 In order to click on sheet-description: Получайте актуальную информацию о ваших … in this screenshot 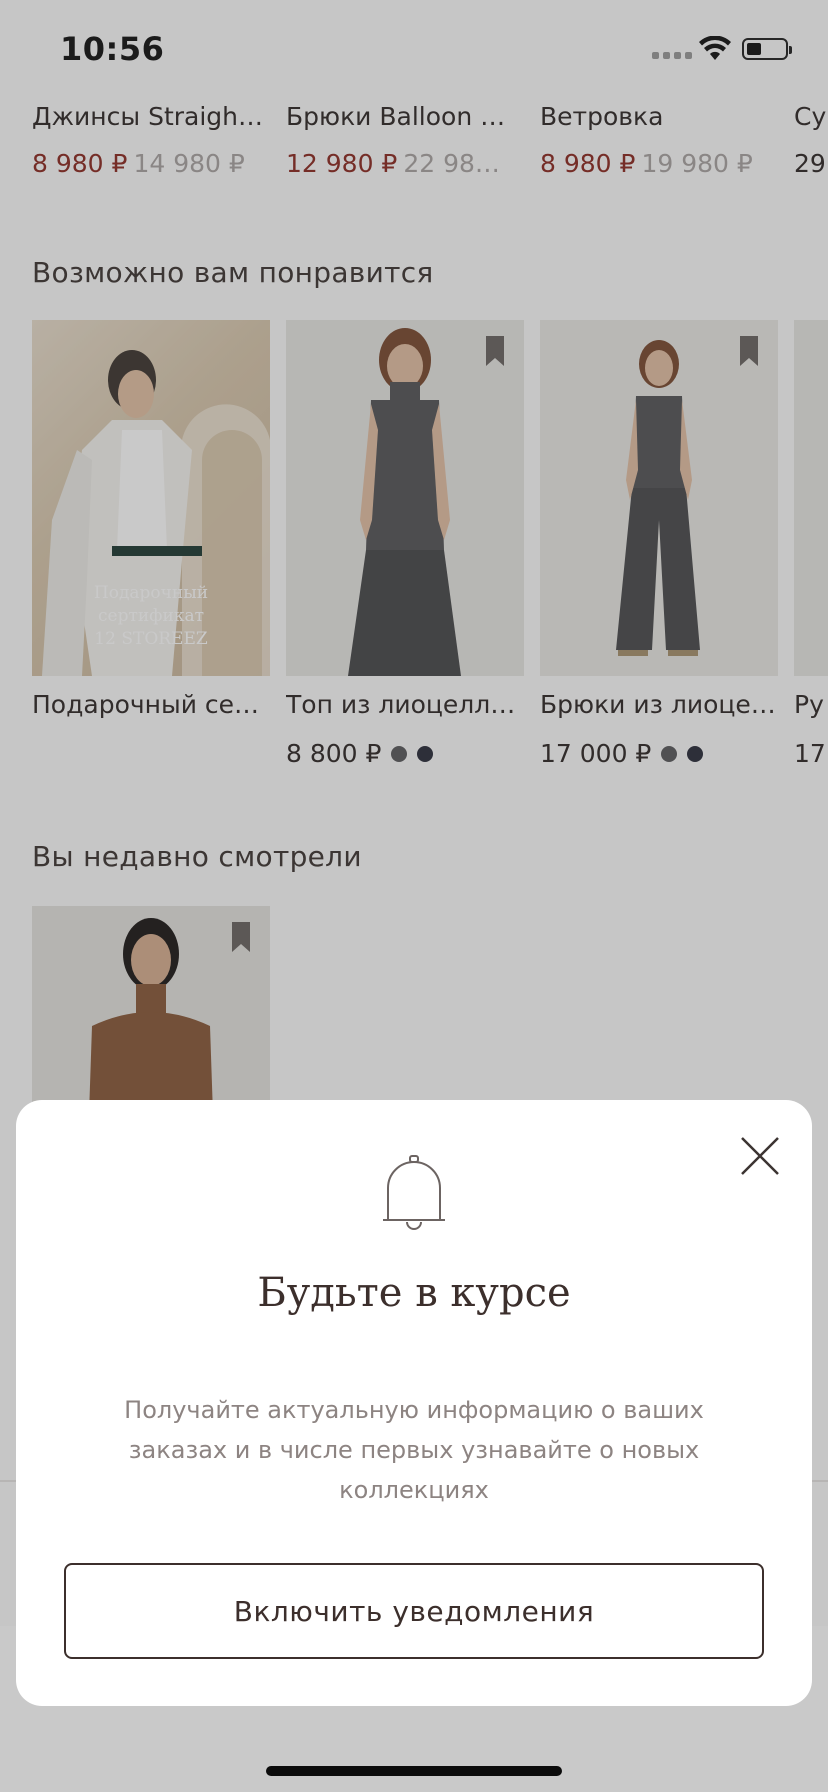, I will do `click(414, 1450)`.